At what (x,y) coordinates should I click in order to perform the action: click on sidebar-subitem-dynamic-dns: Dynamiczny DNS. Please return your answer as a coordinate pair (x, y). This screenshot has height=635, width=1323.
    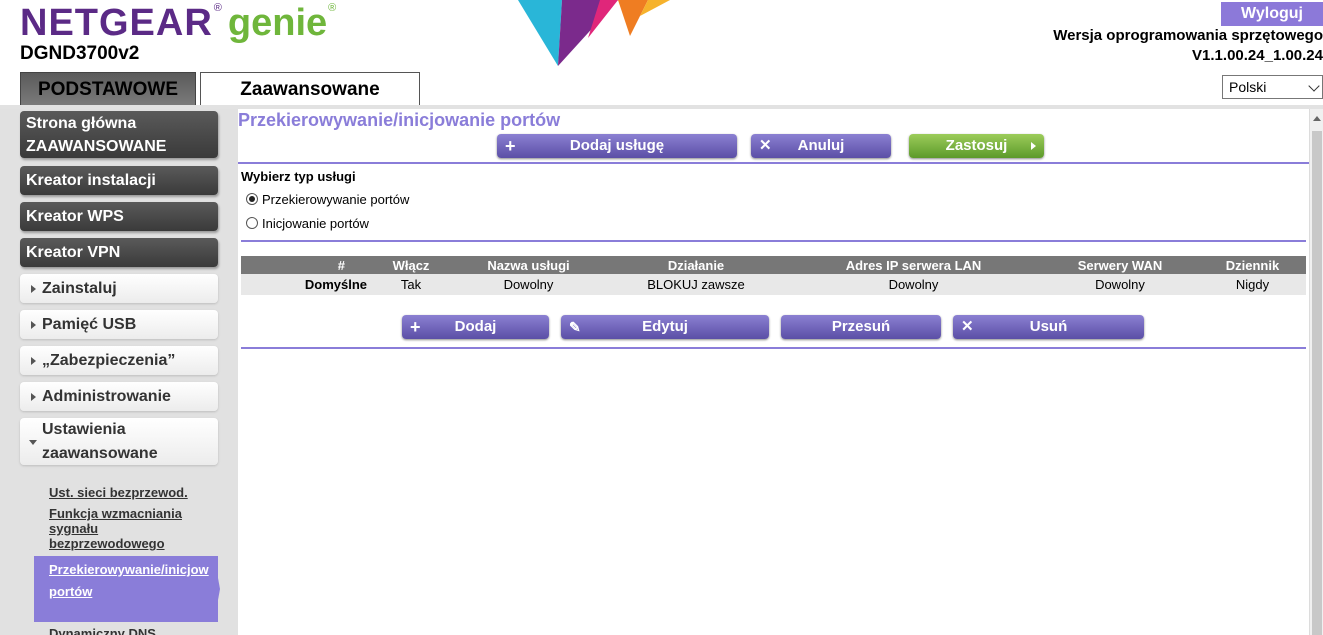
    Looking at the image, I should click on (134, 630).